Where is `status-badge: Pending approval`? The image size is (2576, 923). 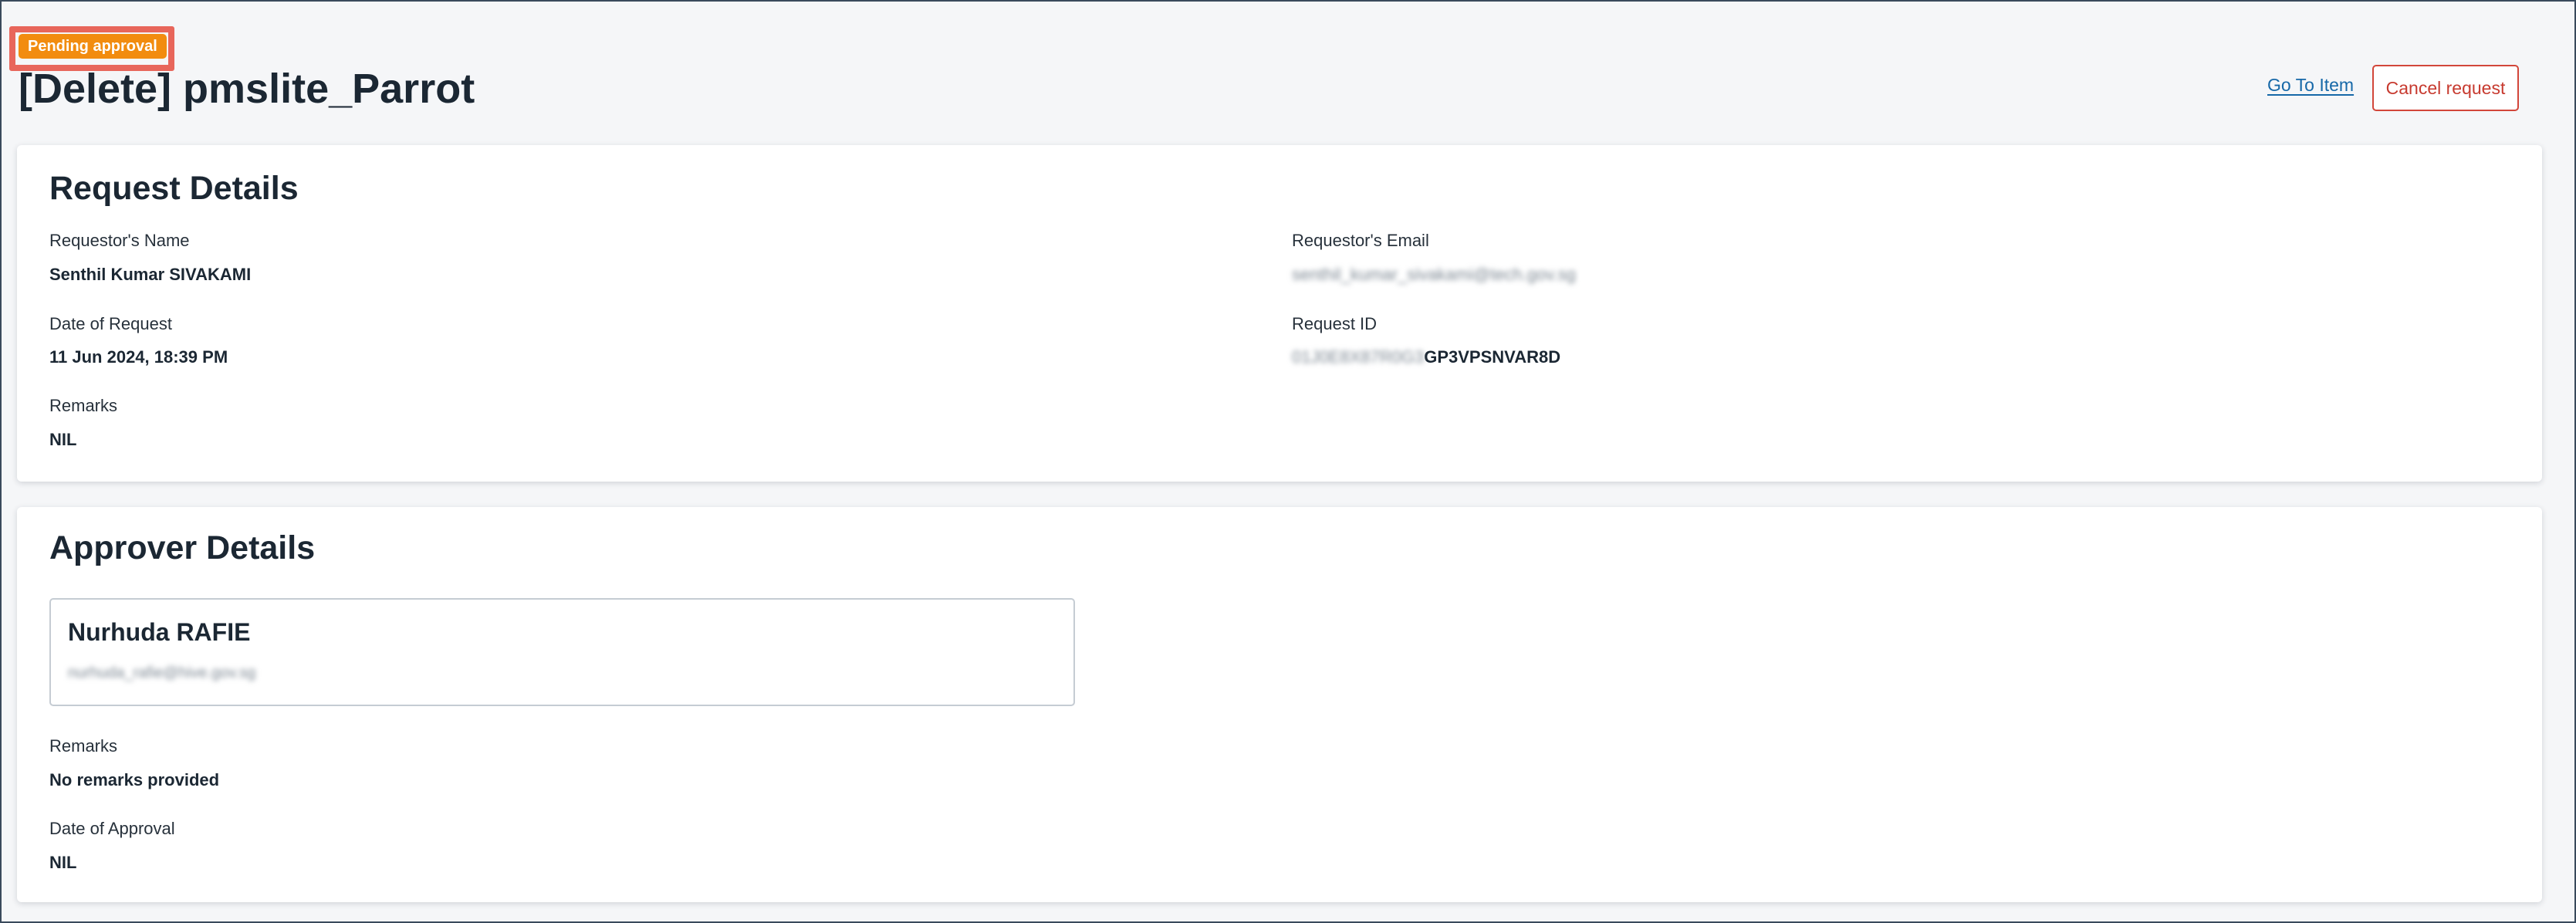
status-badge: Pending approval is located at coordinates (93, 46).